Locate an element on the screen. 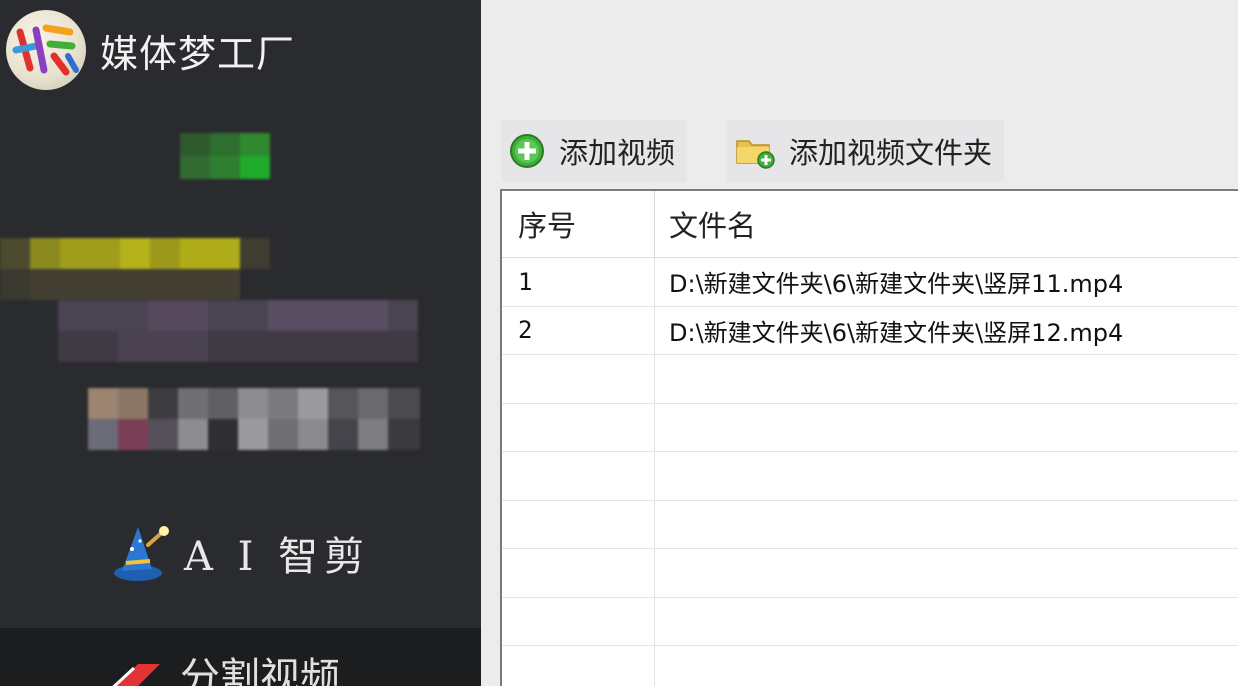  column-header-index: 序号 is located at coordinates (578, 224).